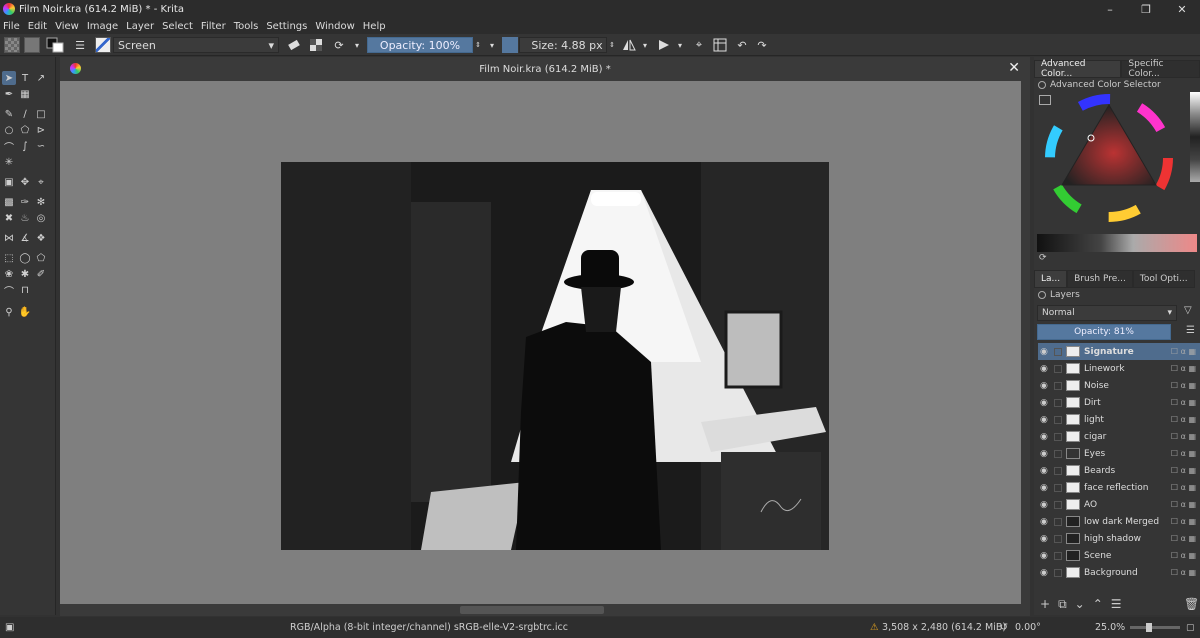 Image resolution: width=1200 pixels, height=638 pixels. What do you see at coordinates (25, 218) in the screenshot?
I see `fill-tool-icon: ♨` at bounding box center [25, 218].